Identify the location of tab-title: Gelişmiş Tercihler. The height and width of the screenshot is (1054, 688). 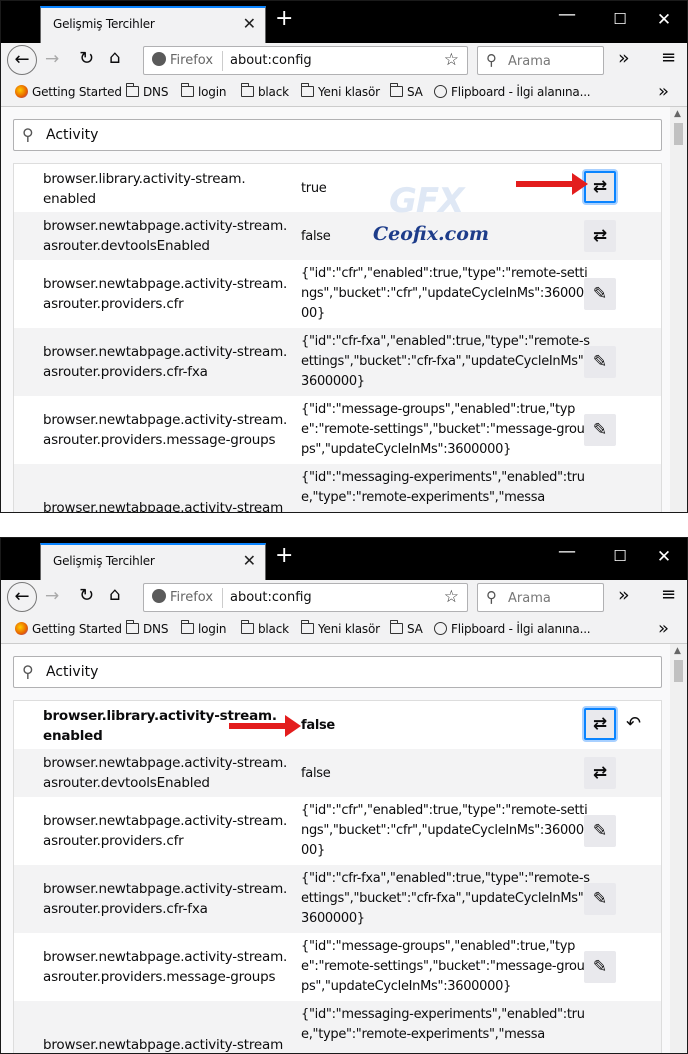
(104, 561).